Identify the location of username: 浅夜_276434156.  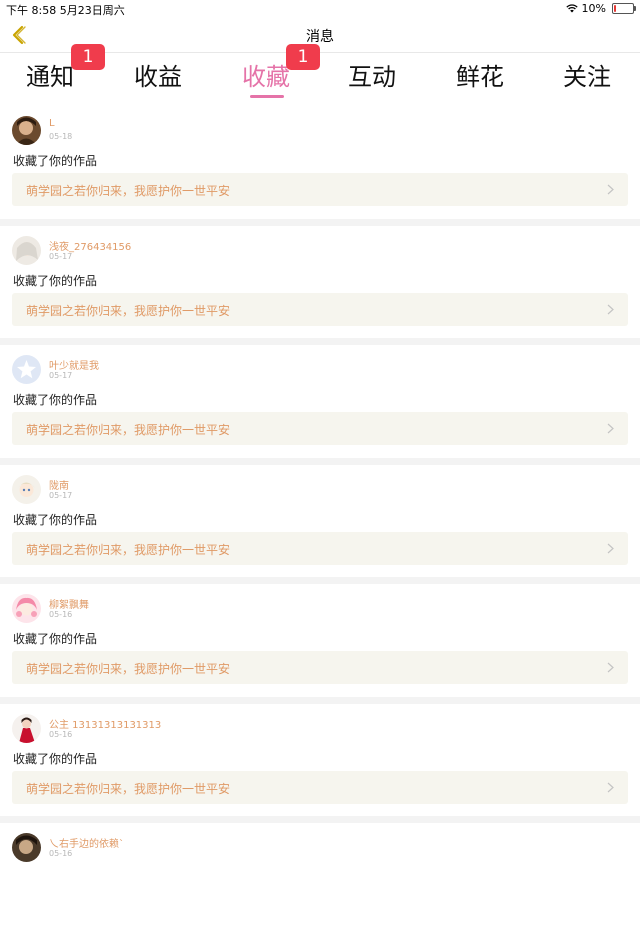
(90, 245).